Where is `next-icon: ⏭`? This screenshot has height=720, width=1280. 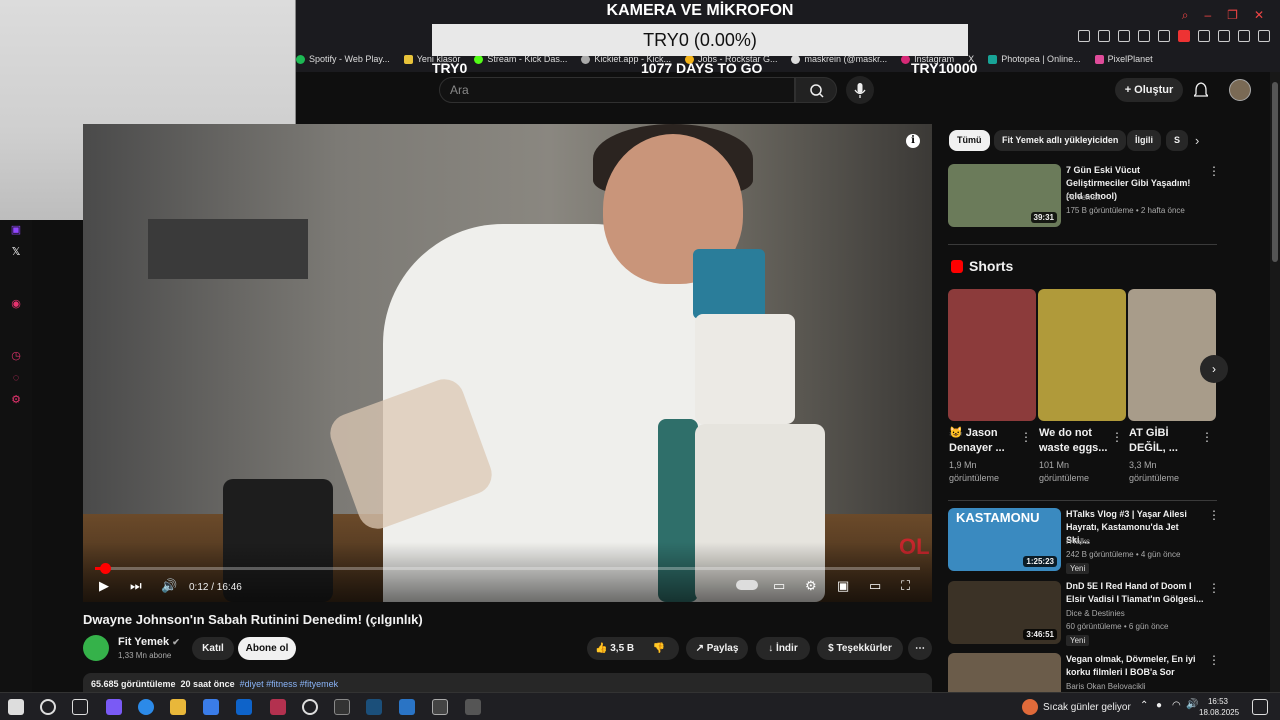
next-icon: ⏭ is located at coordinates (136, 586).